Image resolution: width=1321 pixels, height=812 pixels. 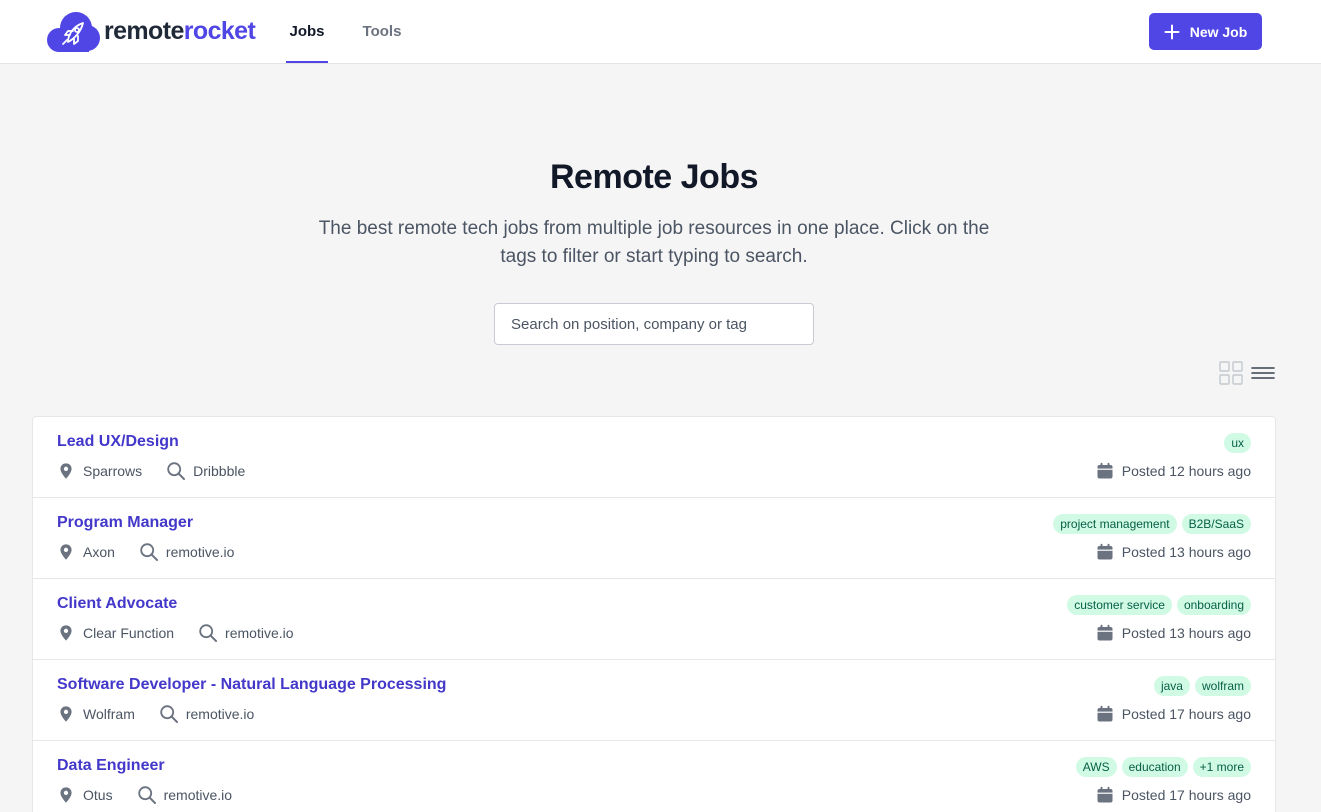 I want to click on job-tags: ux, so click(x=1237, y=443).